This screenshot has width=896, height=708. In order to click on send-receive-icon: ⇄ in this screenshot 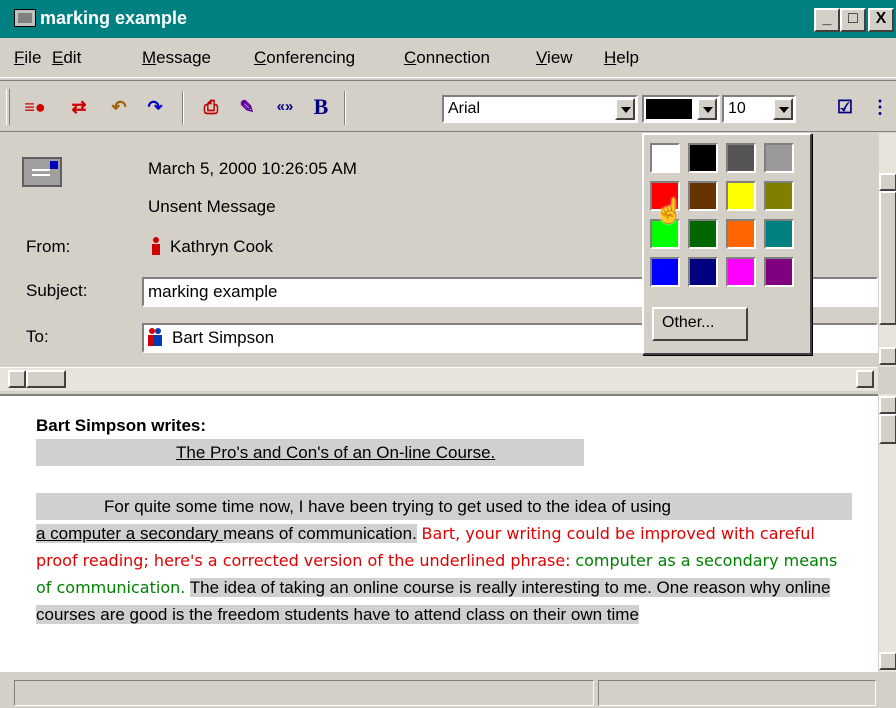, I will do `click(79, 108)`.